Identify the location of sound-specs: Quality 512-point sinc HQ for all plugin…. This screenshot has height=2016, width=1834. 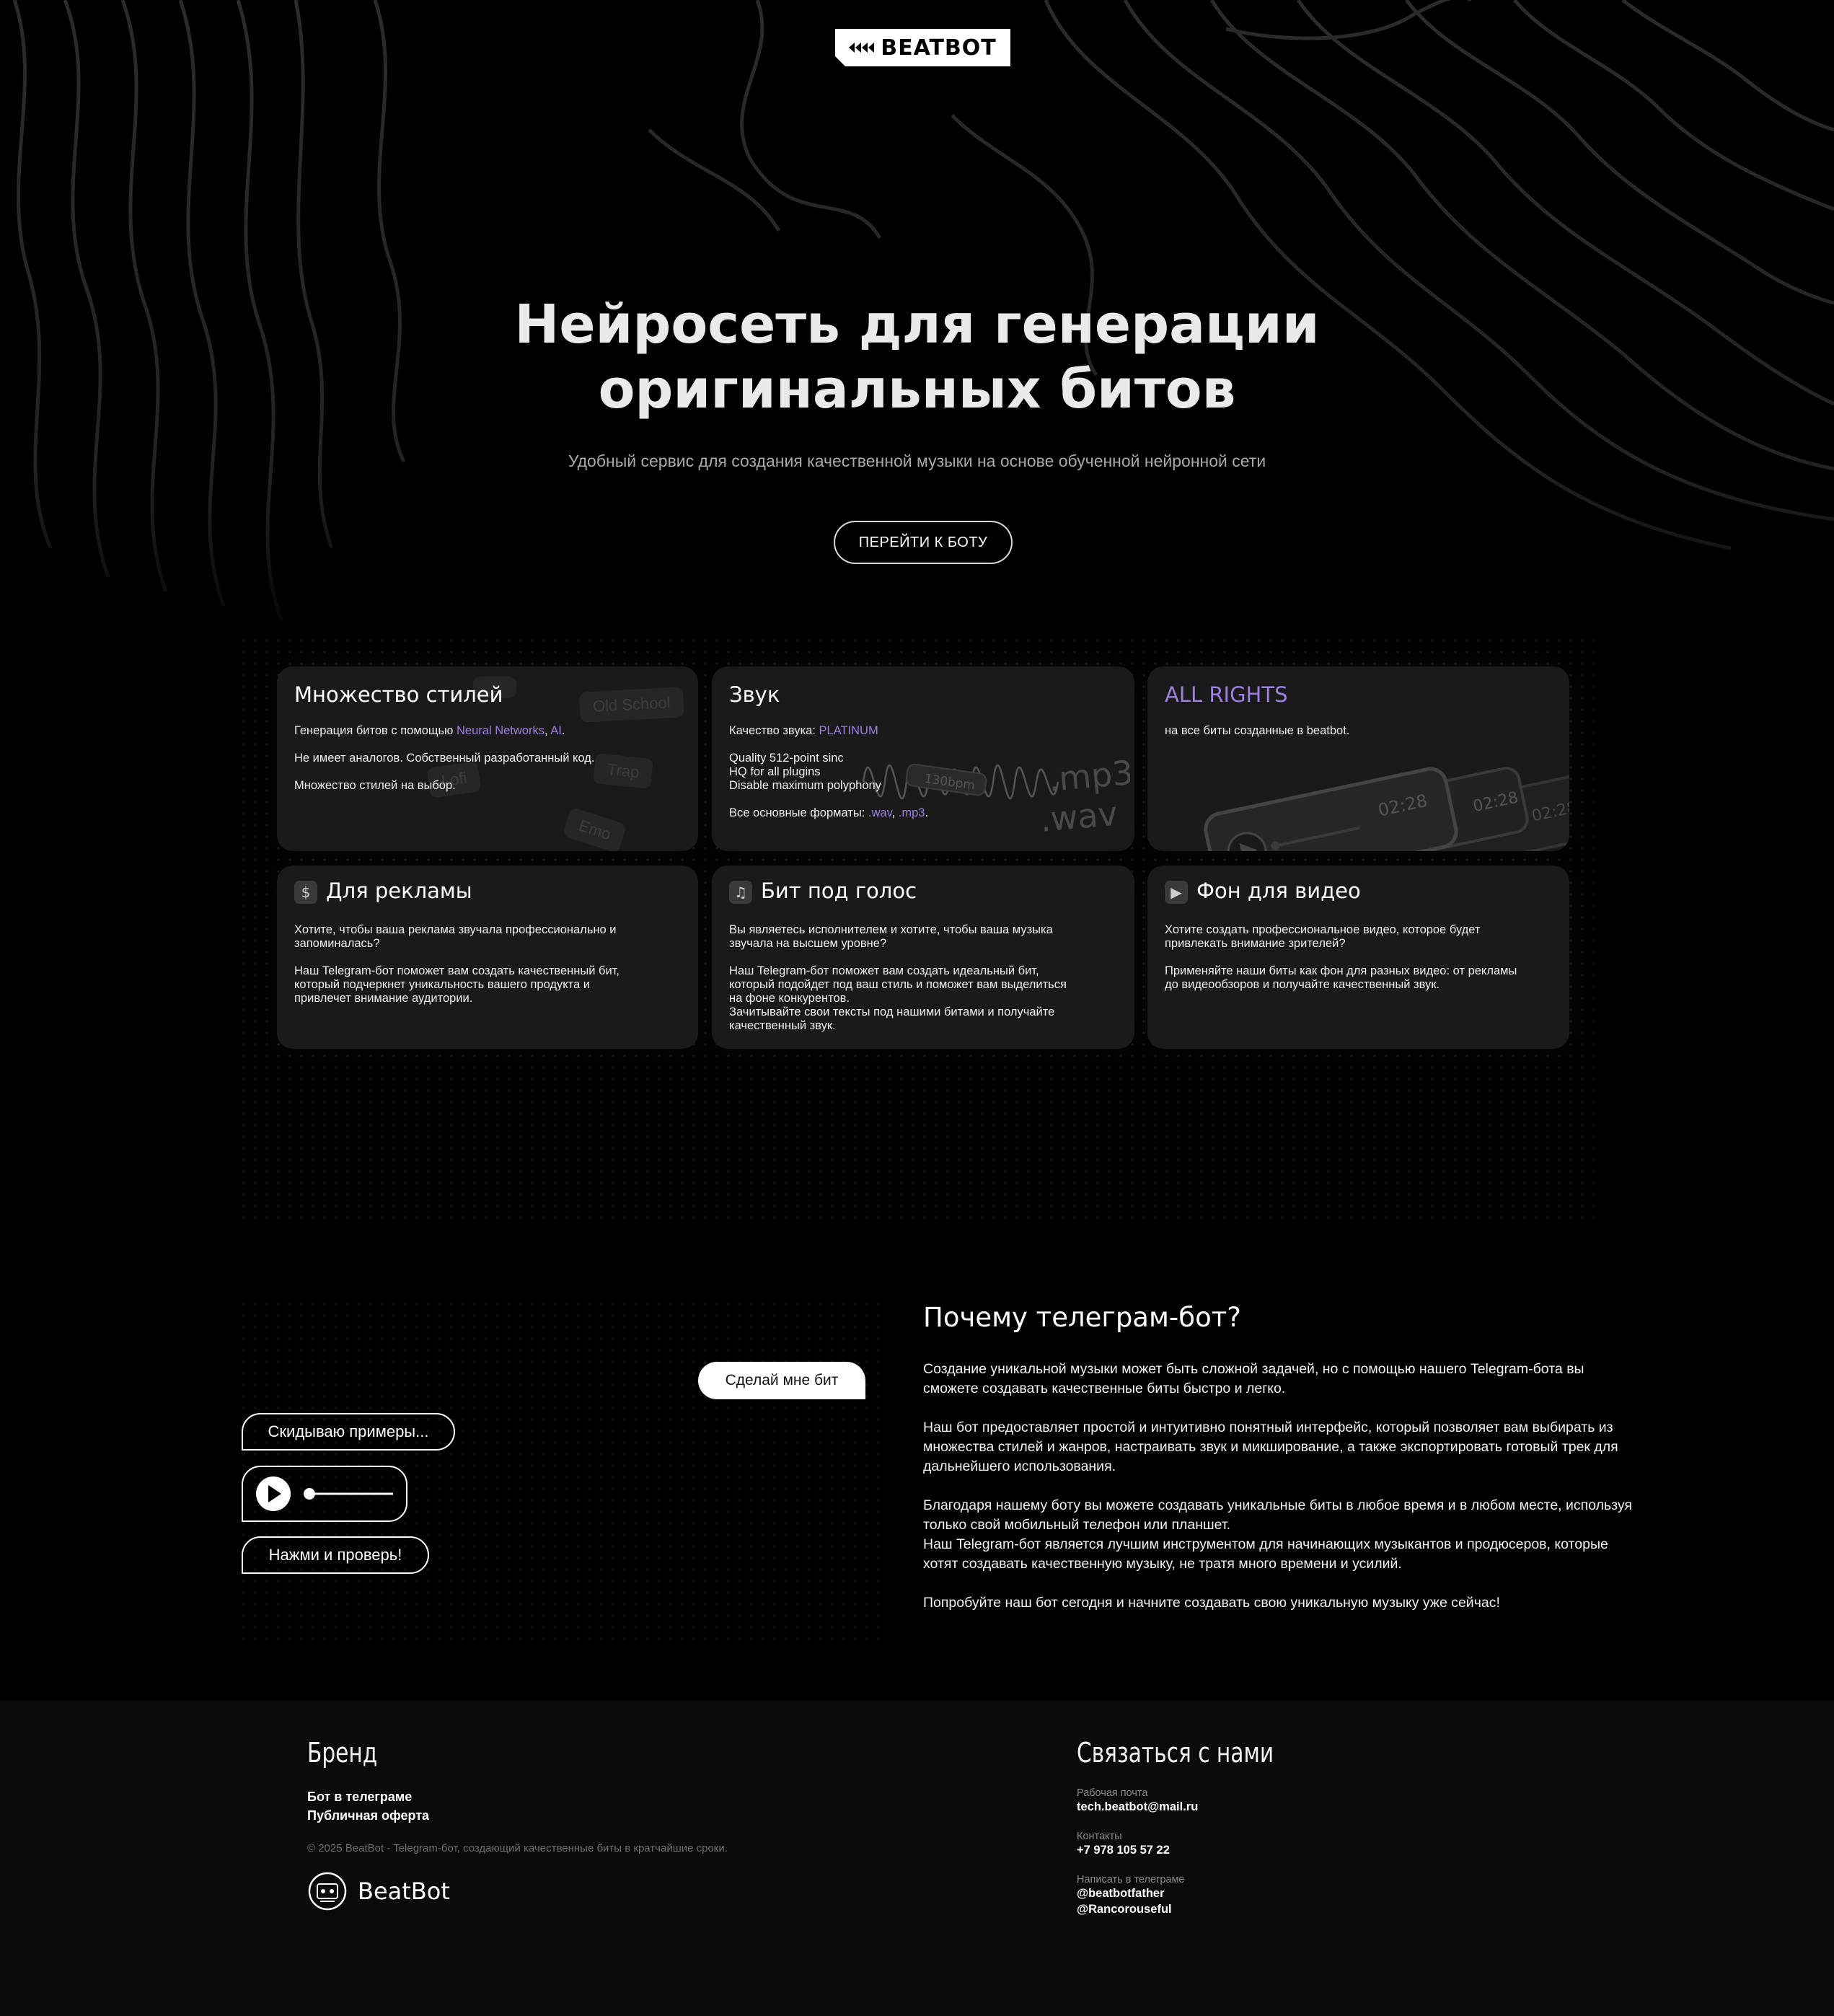
(805, 772).